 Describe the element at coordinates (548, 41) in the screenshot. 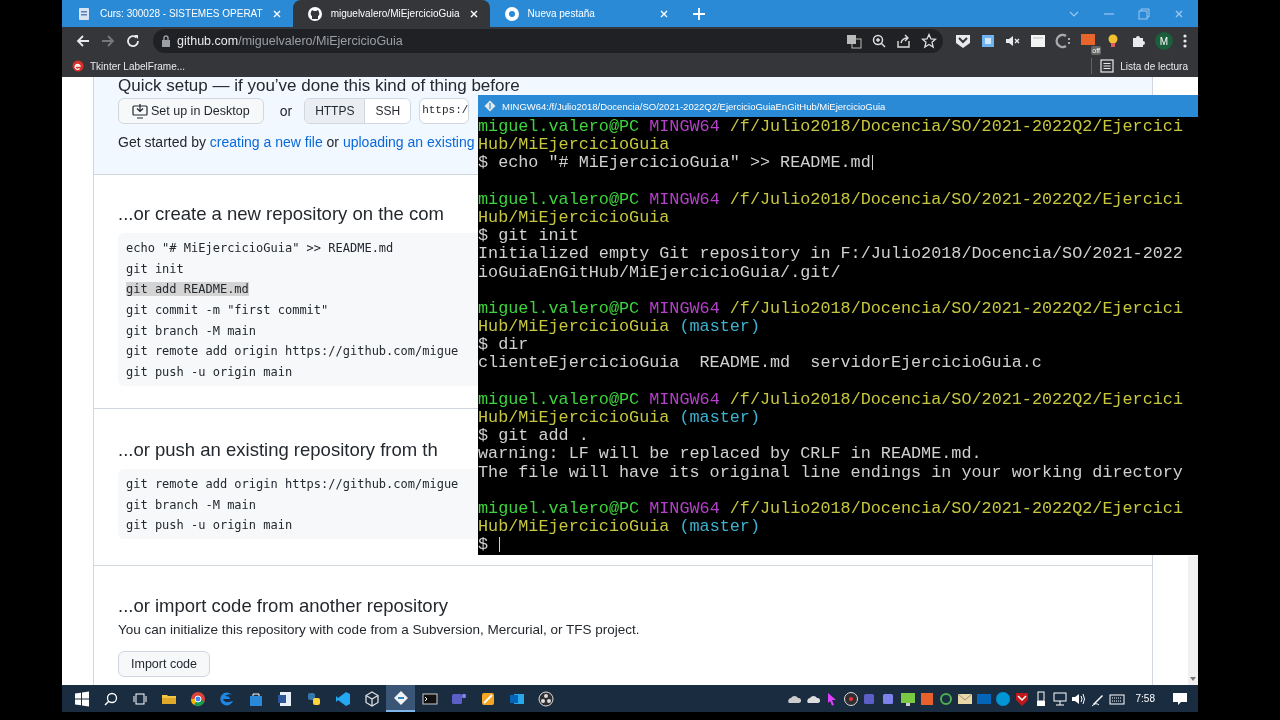

I see `address-bar: github.com/miguelvalero/MiEjercicioGuia` at that location.